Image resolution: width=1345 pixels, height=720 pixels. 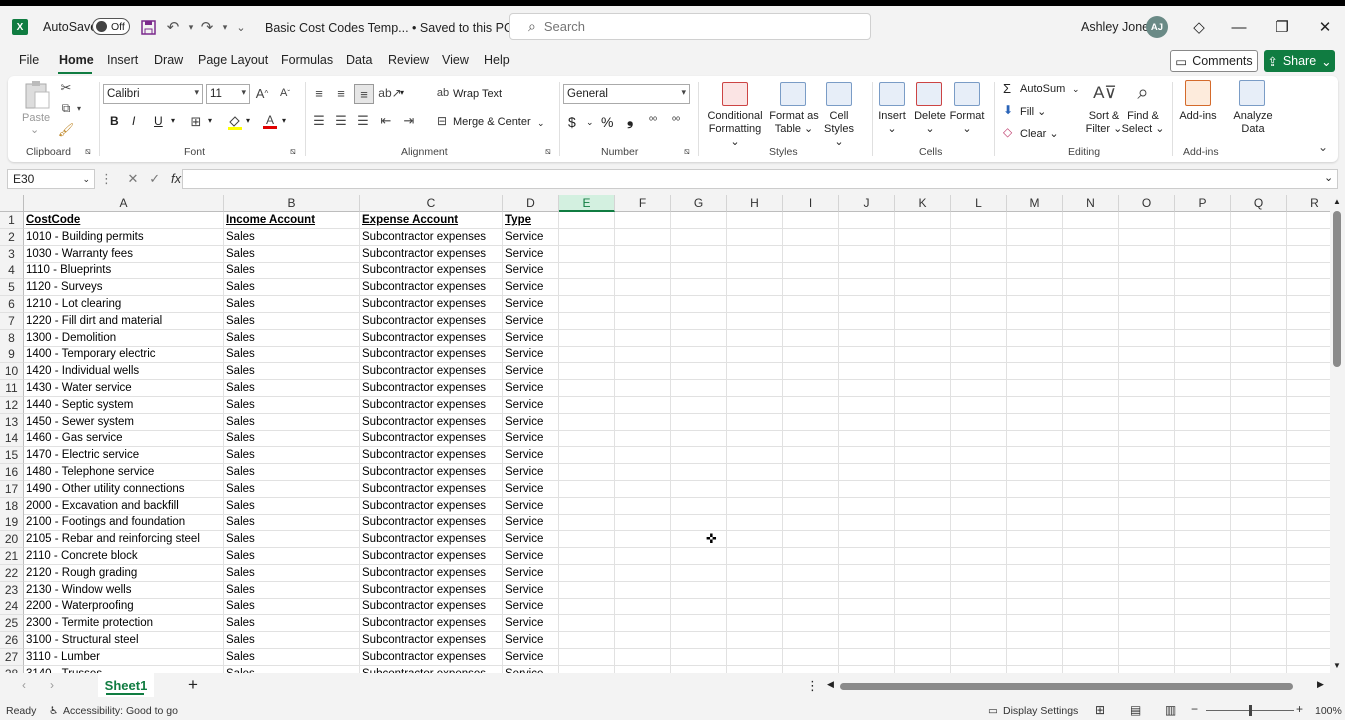 What do you see at coordinates (124, 624) in the screenshot?
I see `table-cell: 2300 - Termite protection` at bounding box center [124, 624].